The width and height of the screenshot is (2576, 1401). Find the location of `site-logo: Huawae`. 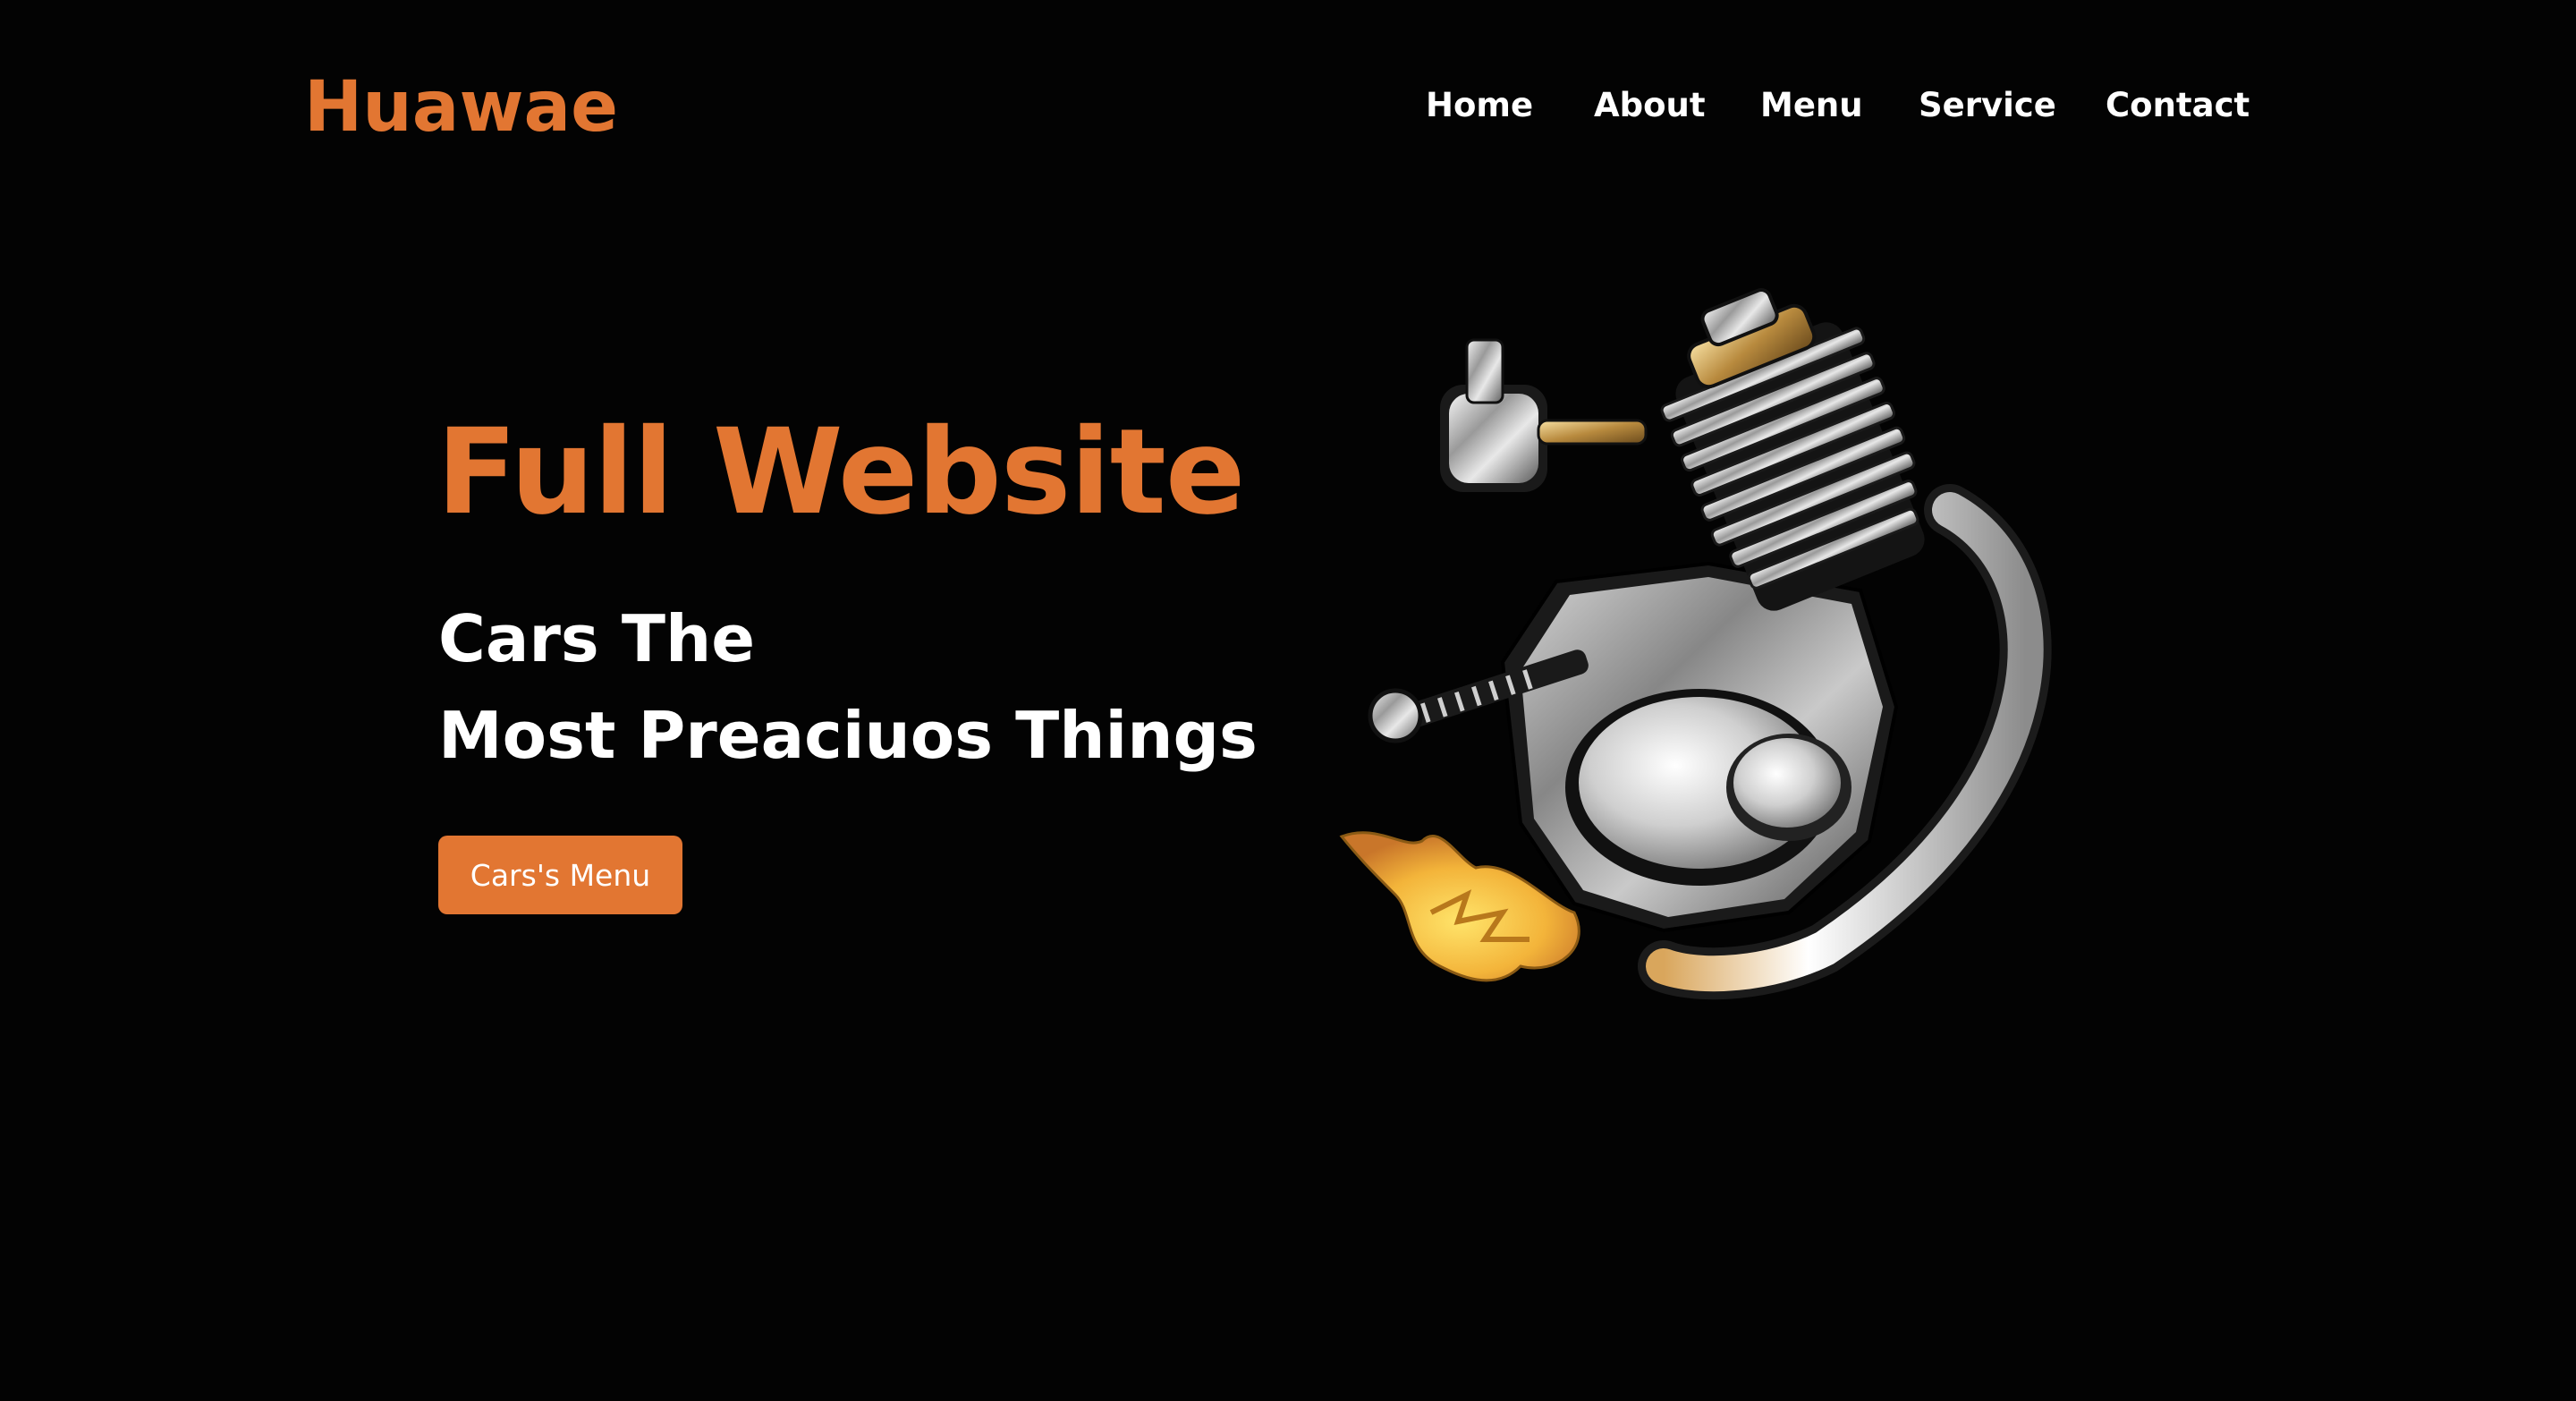

site-logo: Huawae is located at coordinates (461, 107).